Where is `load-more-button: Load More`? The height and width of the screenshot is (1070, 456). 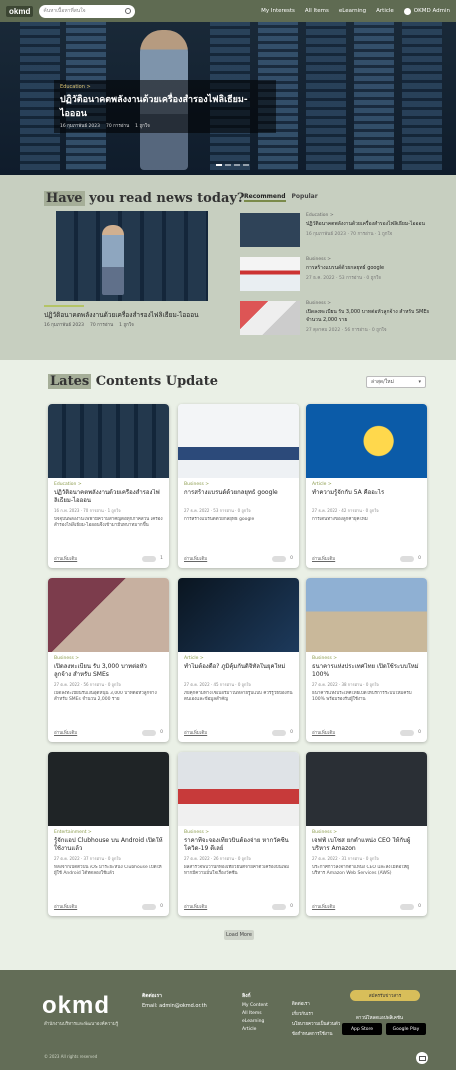 load-more-button: Load More is located at coordinates (239, 935).